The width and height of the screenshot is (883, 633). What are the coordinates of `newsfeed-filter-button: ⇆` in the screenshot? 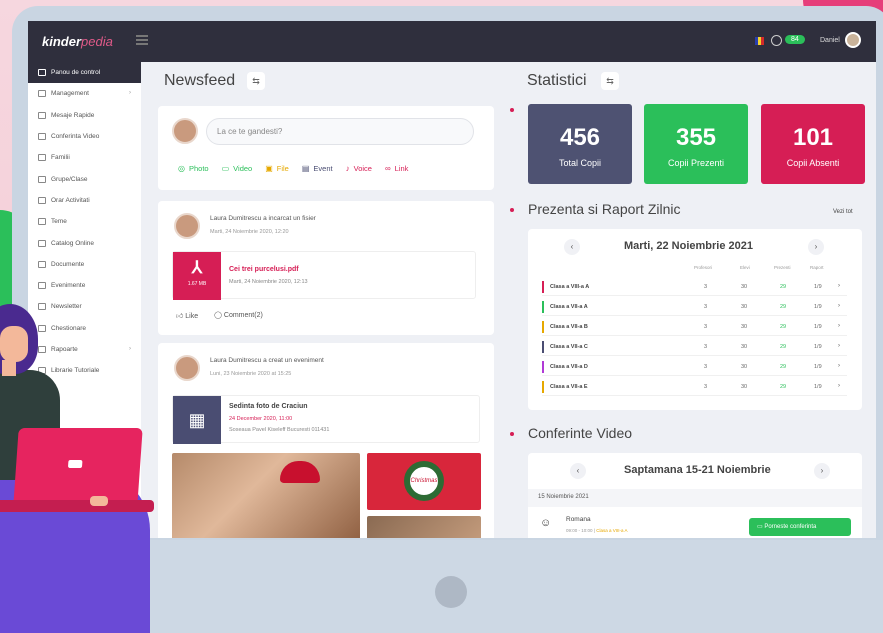 It's located at (256, 81).